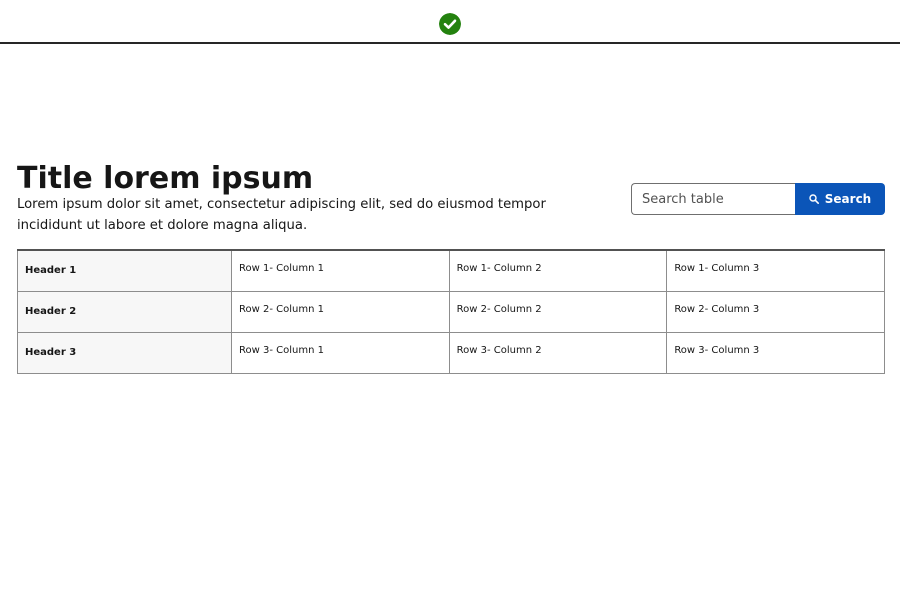 This screenshot has height=600, width=900. What do you see at coordinates (558, 270) in the screenshot?
I see `table-cell: Row 1- Column 2` at bounding box center [558, 270].